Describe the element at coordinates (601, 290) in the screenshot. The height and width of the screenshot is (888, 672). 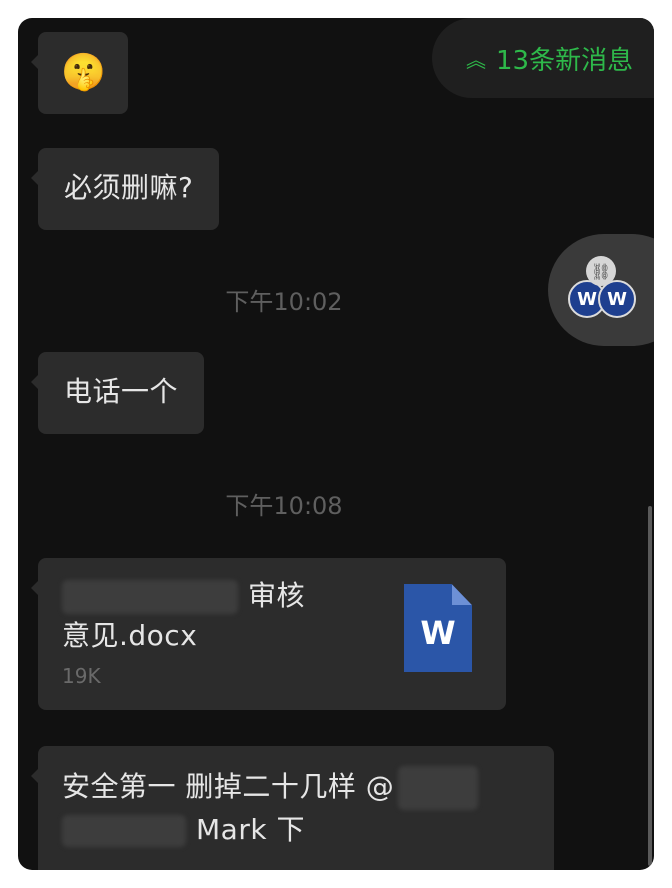
I see `shared-link-widget: W W ⛓` at that location.